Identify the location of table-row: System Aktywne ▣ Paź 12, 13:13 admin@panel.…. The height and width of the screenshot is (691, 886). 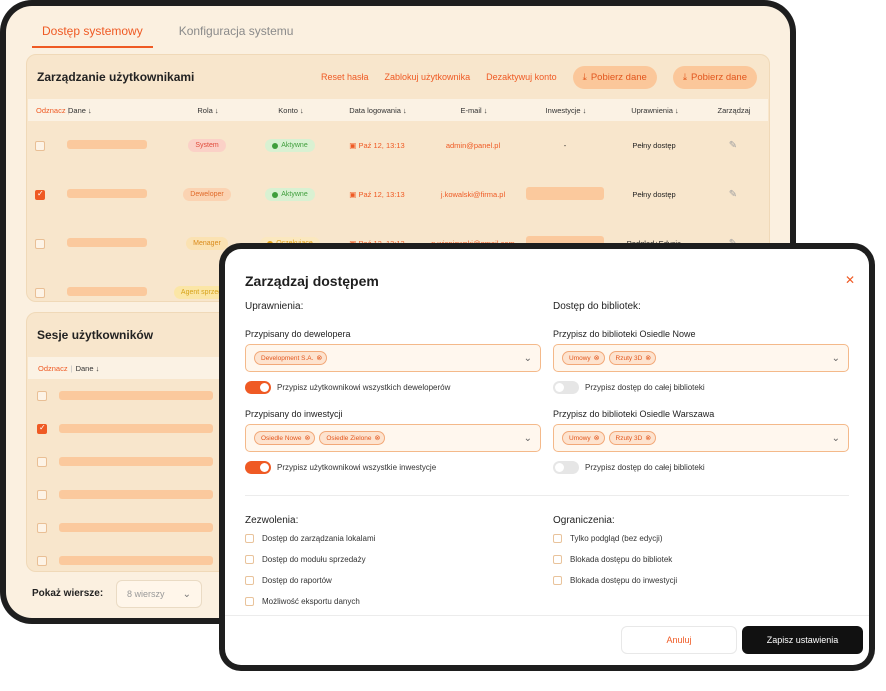
(398, 145).